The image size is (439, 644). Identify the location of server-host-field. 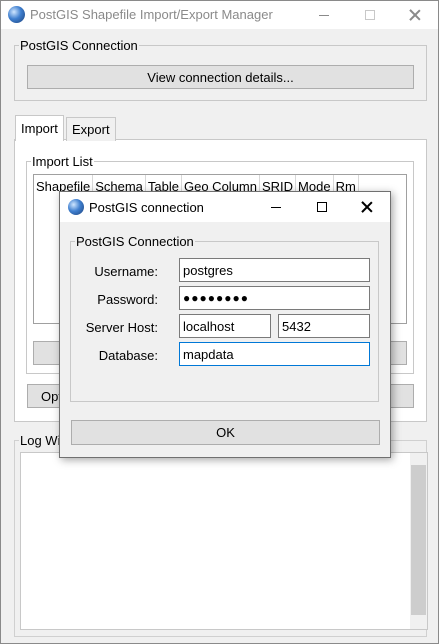
(225, 326).